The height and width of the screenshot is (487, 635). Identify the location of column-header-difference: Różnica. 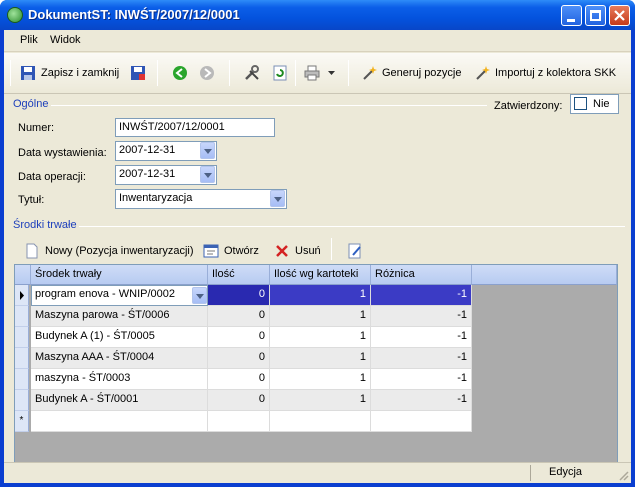
(421, 275).